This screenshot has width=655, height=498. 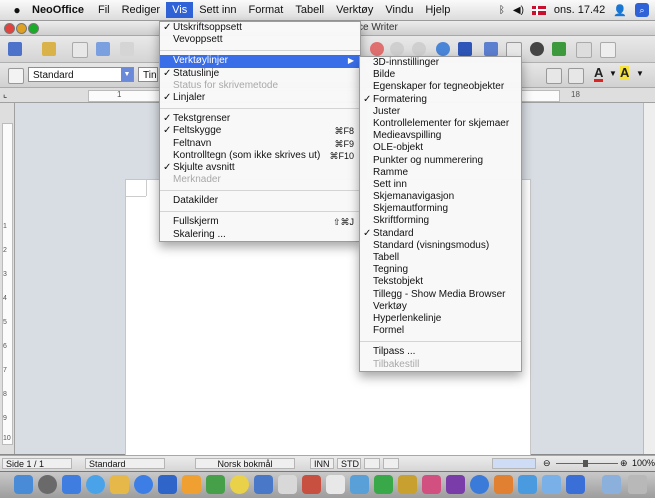 I want to click on iphoto-icon, so click(x=191, y=484).